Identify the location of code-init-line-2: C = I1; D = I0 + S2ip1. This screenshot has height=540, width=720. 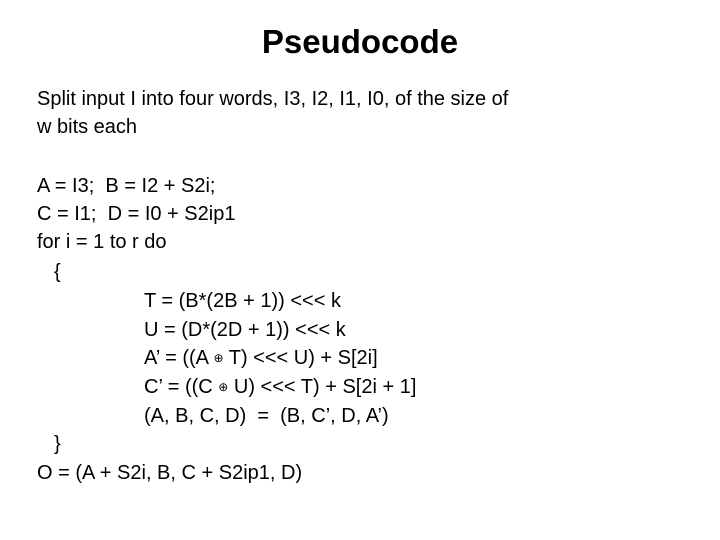
(136, 214).